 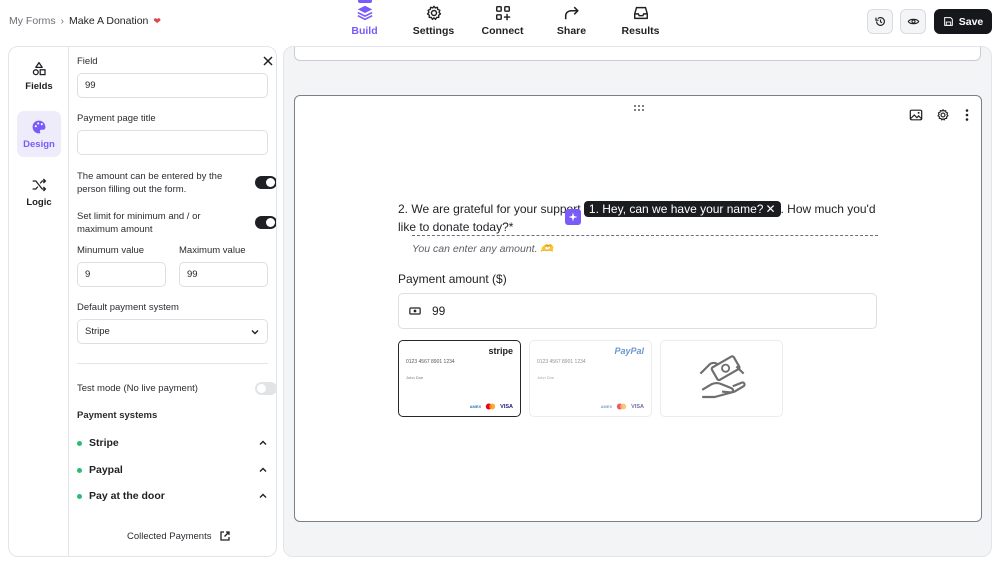 I want to click on card-number: 0123 4567 8901 1234, so click(x=430, y=362).